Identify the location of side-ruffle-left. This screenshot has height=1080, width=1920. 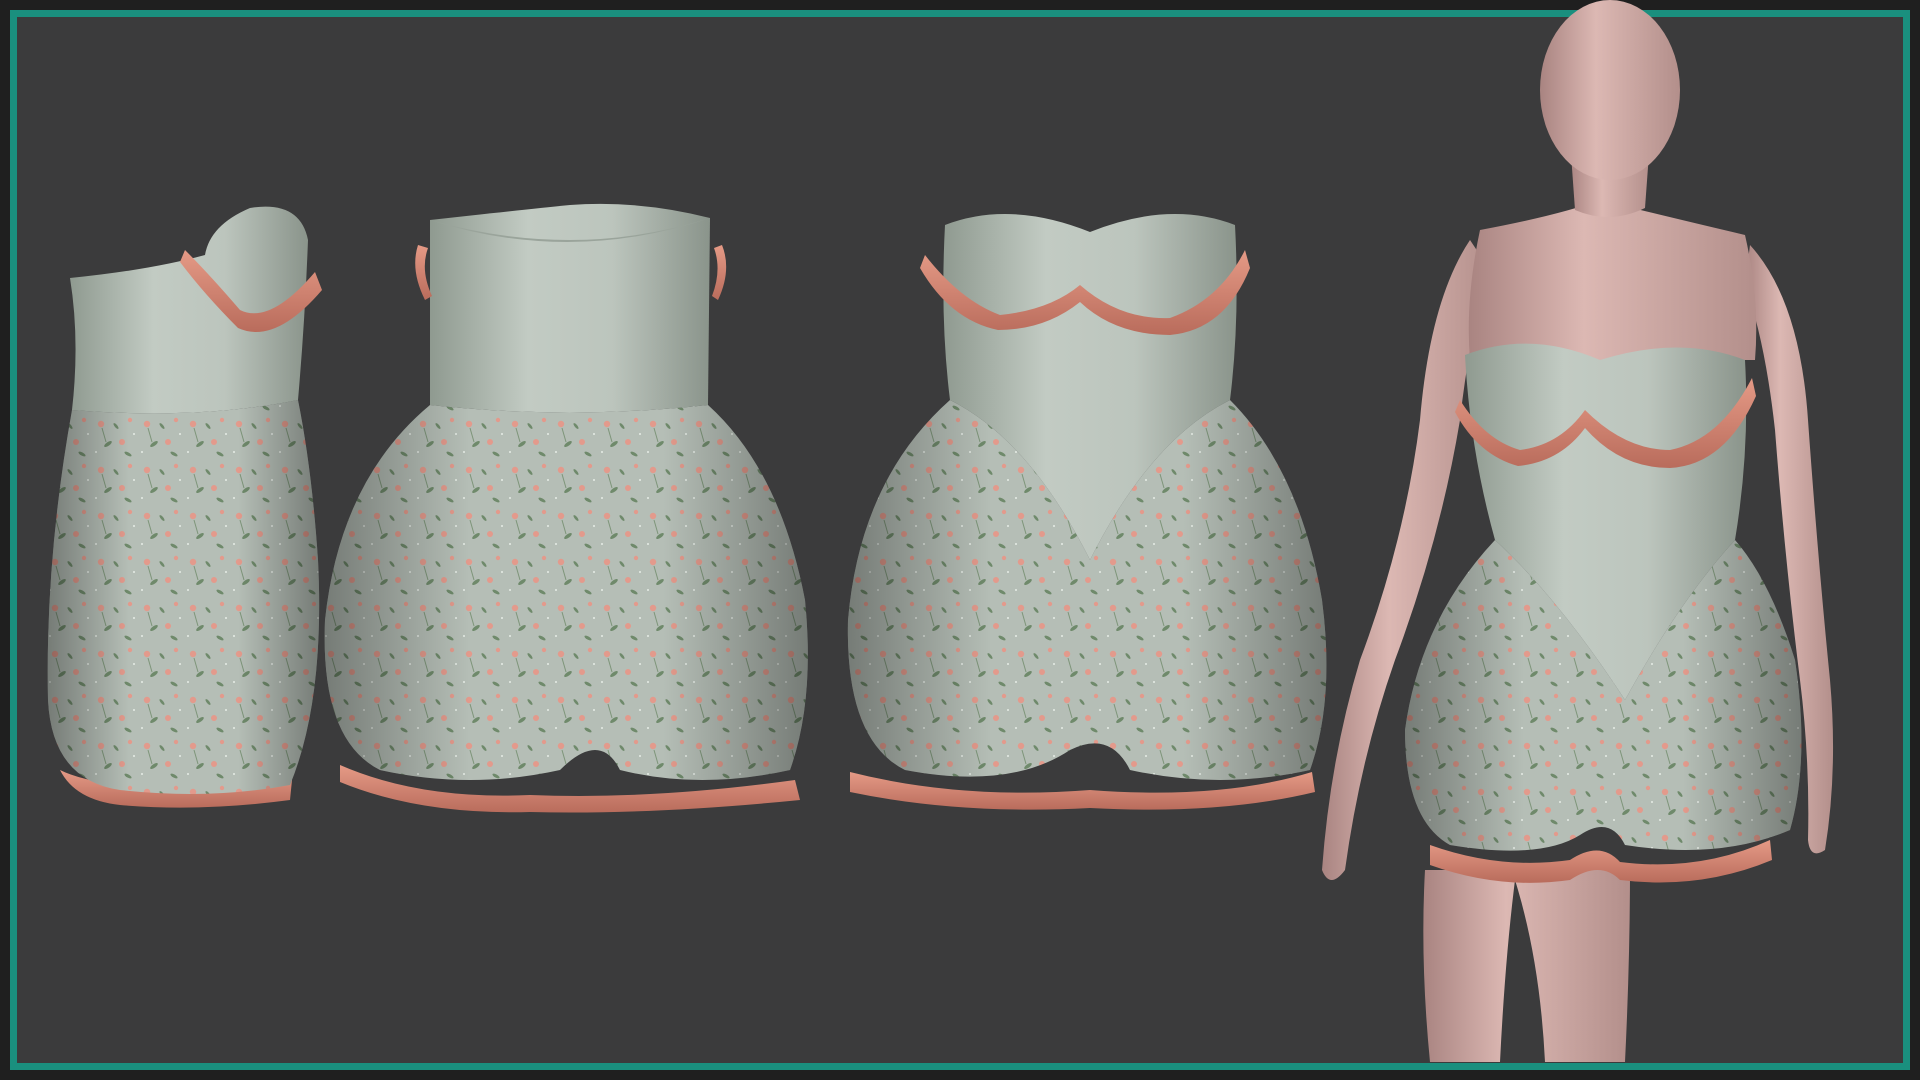
(423, 272).